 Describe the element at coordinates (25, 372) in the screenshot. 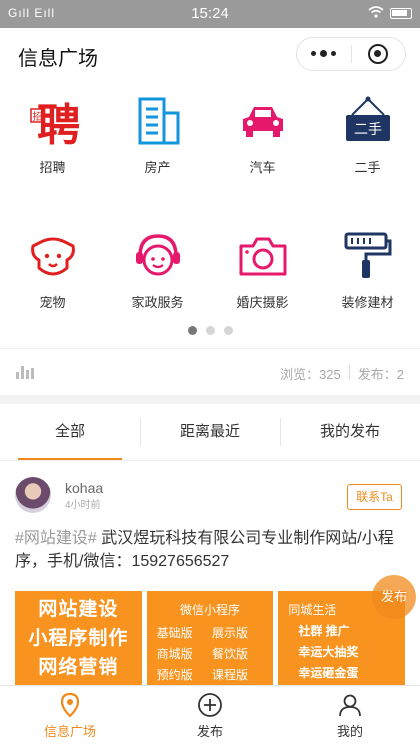

I see `bar-chart-icon` at that location.